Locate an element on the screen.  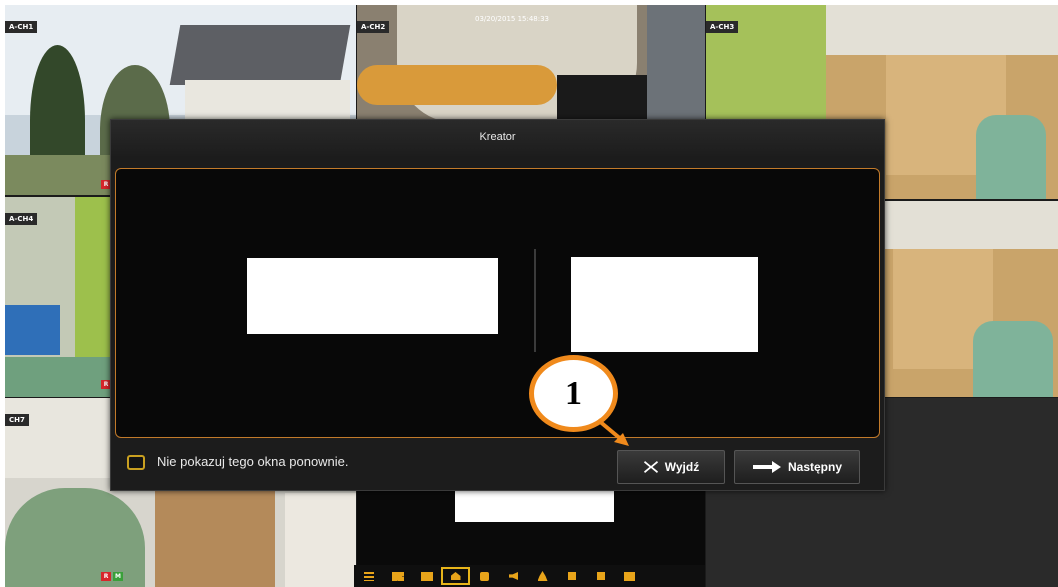
dvr-taskbar is located at coordinates (529, 576).